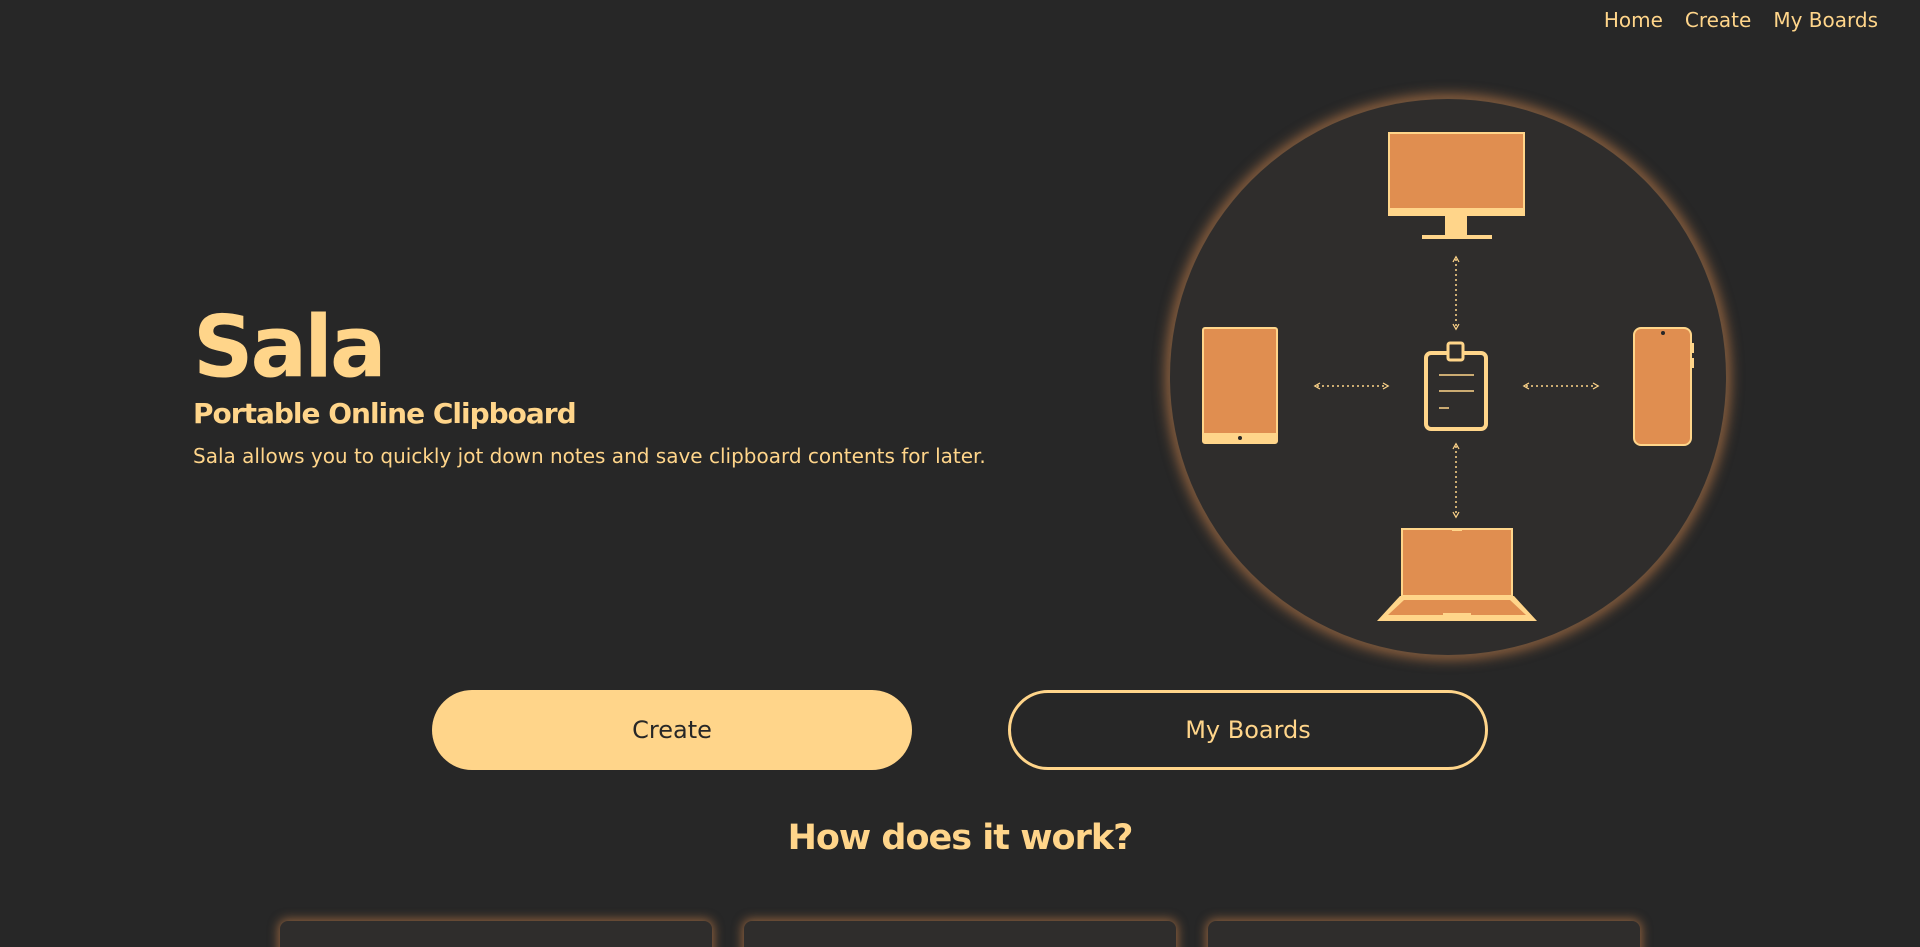  Describe the element at coordinates (1456, 386) in the screenshot. I see `clipboard-icon` at that location.